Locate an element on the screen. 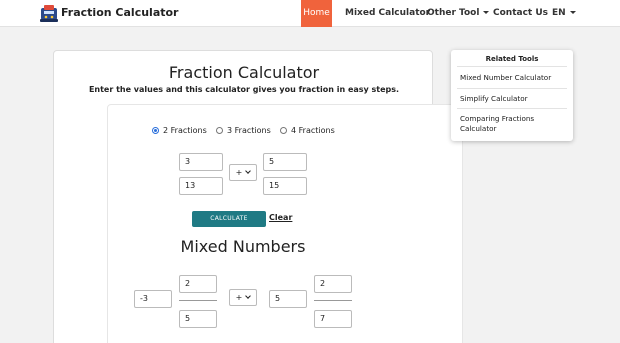  link-comparing-fractions-calculator: Comparing Fractions Calculator is located at coordinates (514, 124).